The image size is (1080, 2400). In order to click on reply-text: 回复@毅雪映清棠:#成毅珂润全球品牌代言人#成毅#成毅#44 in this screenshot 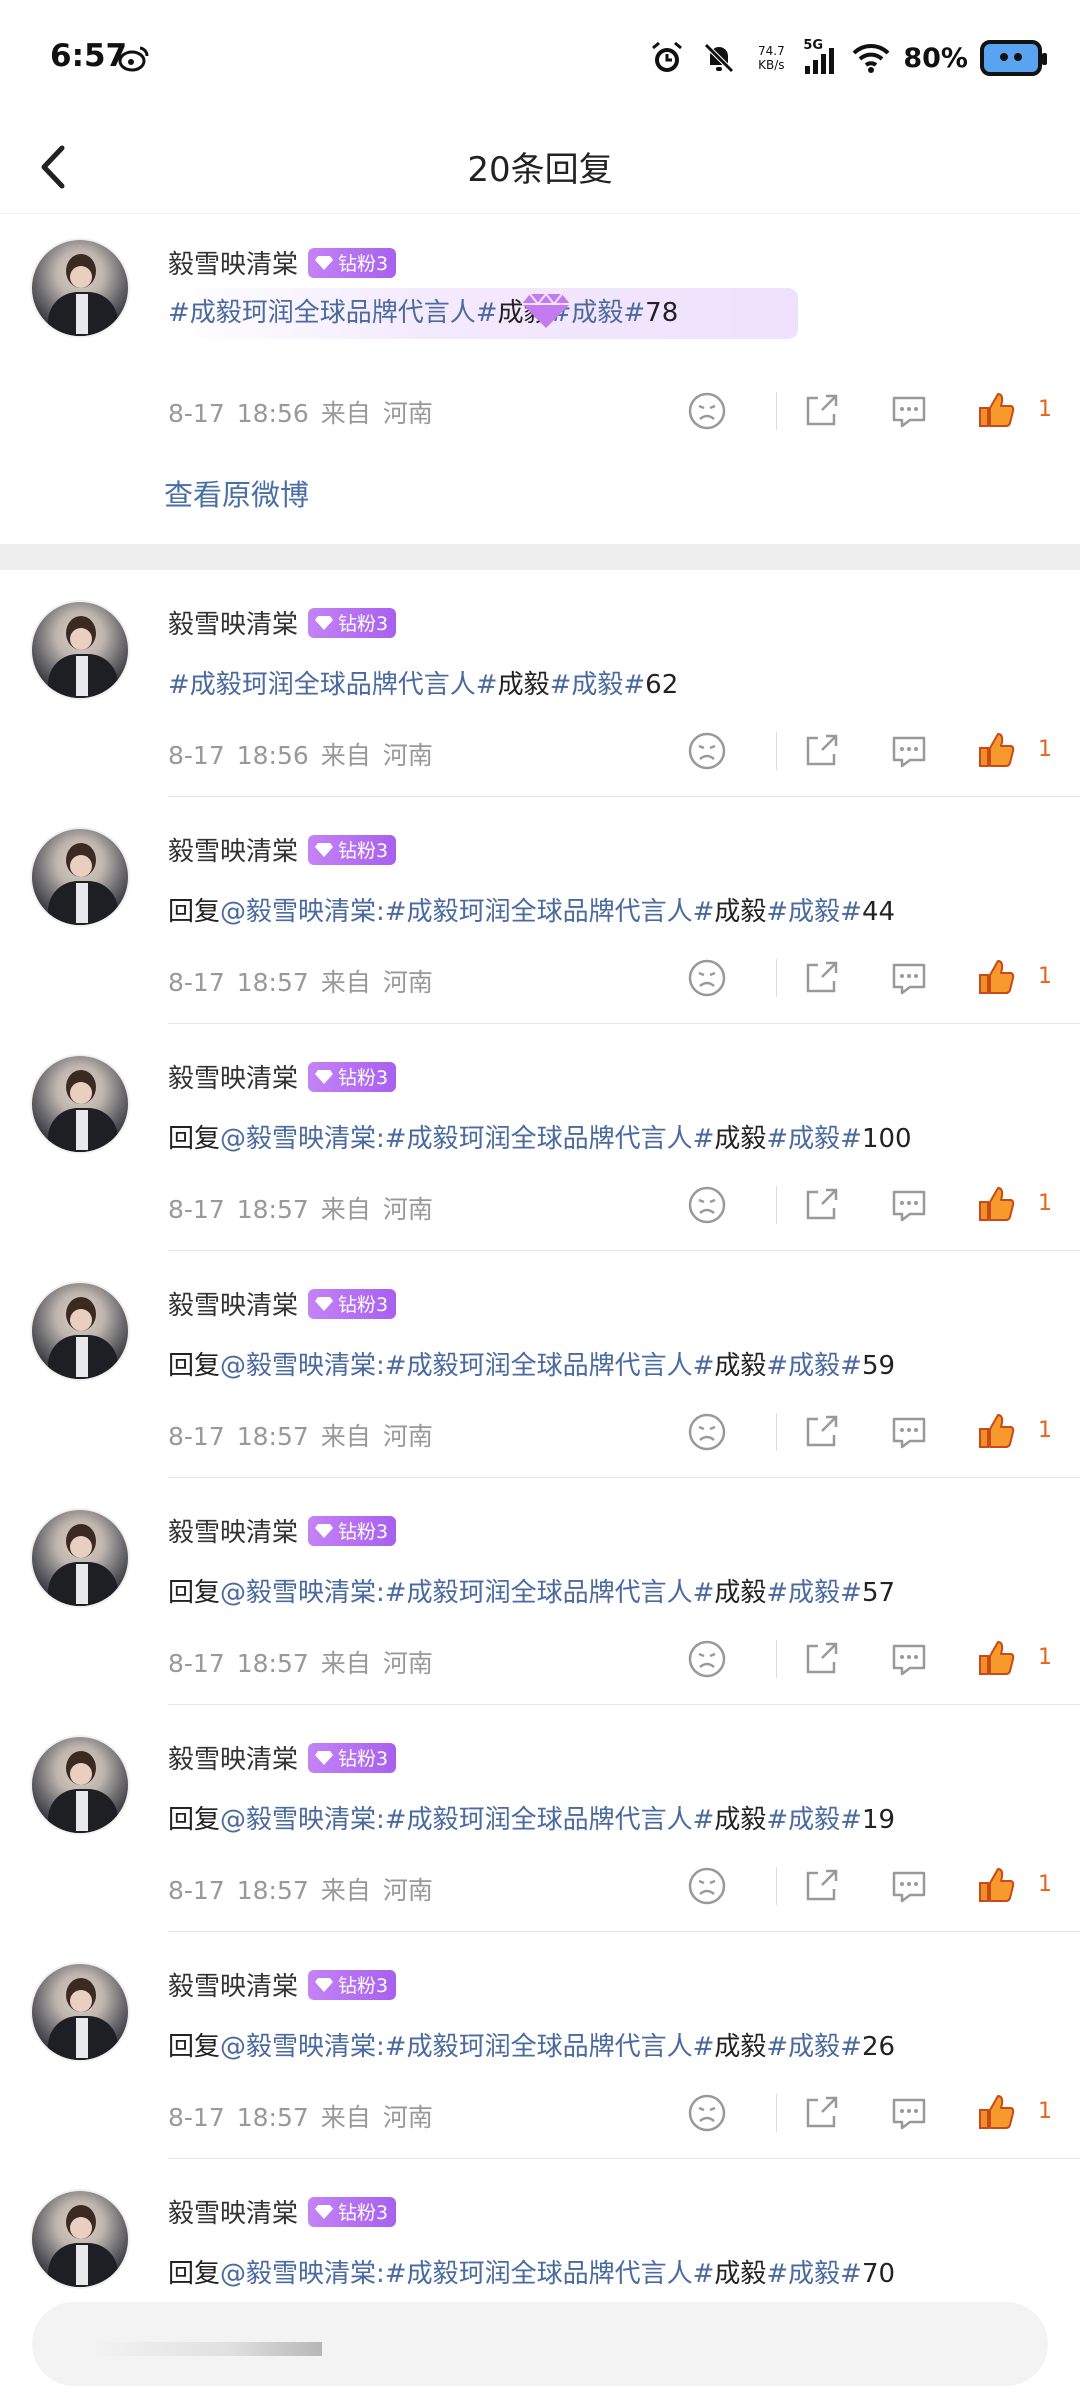, I will do `click(532, 912)`.